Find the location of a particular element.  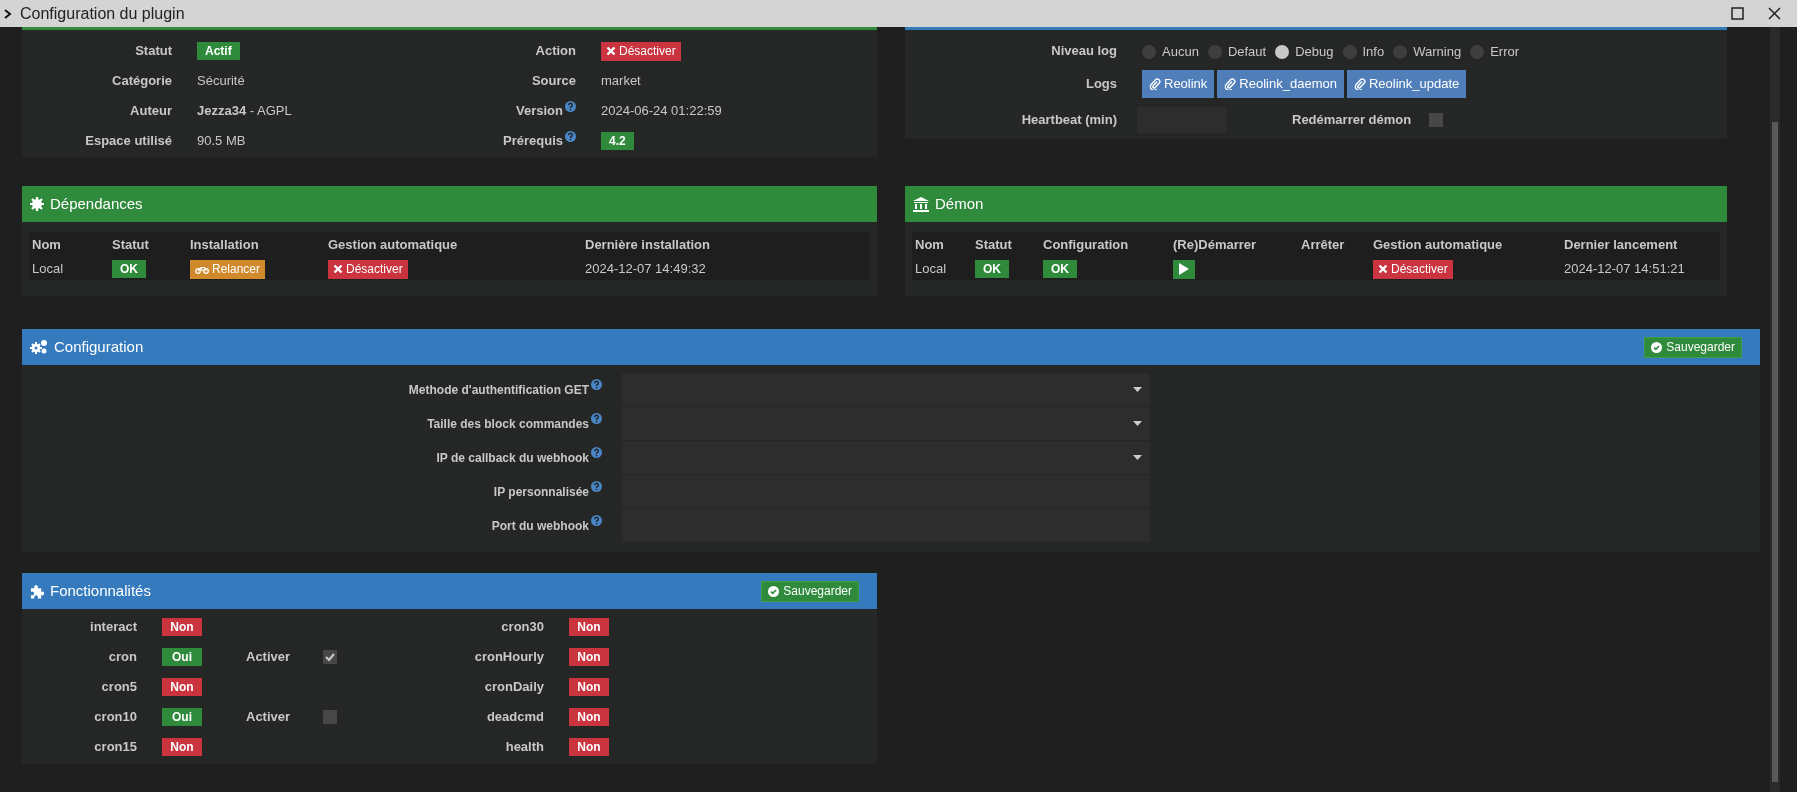

status-badge: Oui is located at coordinates (182, 717).